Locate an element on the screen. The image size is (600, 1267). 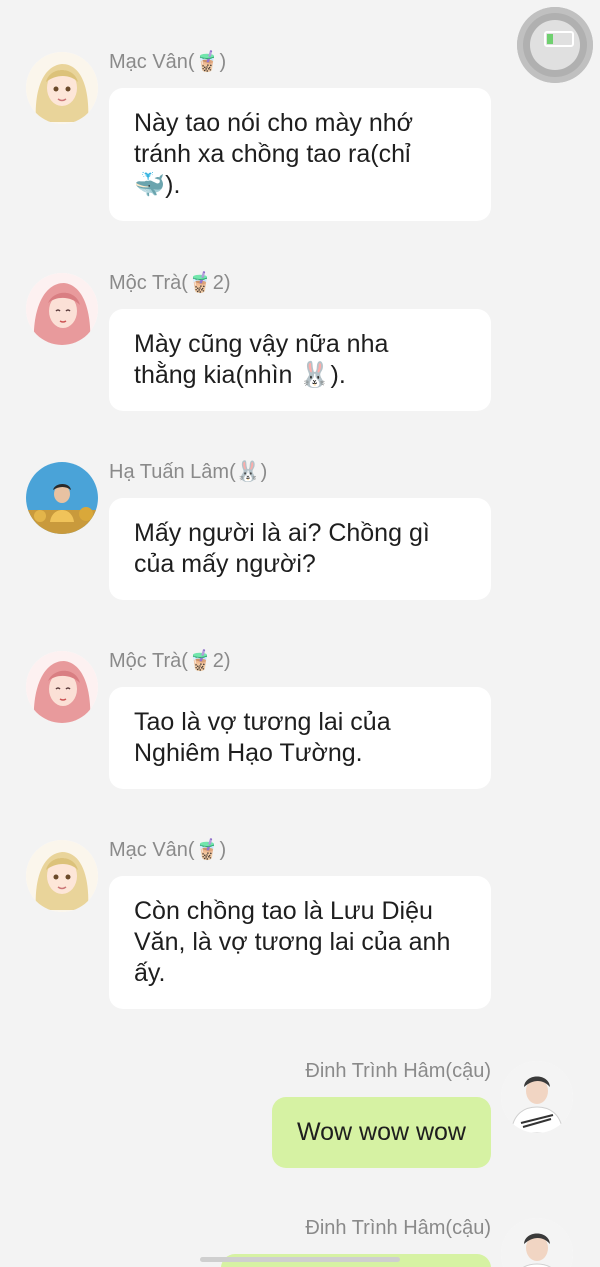
boy-sky-photo-icon is located at coordinates (62, 498).